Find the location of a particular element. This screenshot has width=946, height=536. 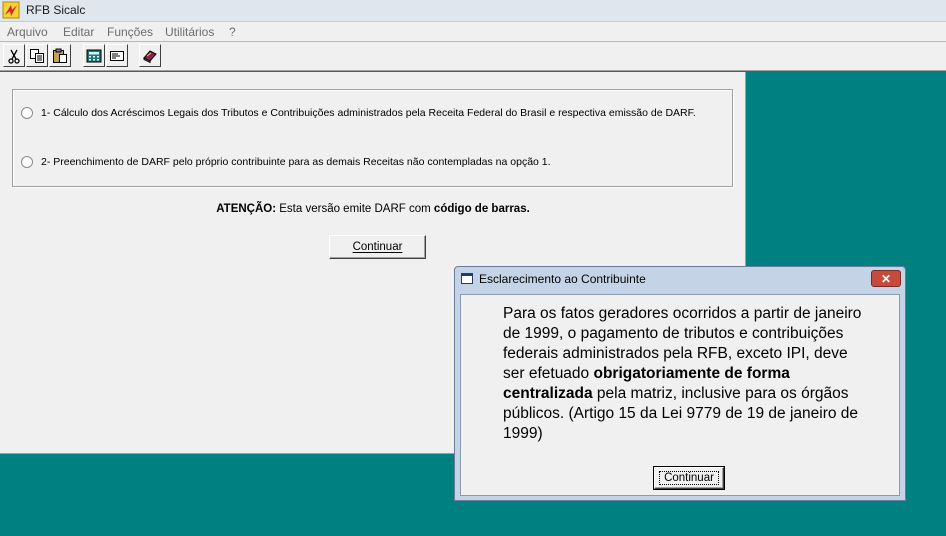

app-icon is located at coordinates (11, 10).